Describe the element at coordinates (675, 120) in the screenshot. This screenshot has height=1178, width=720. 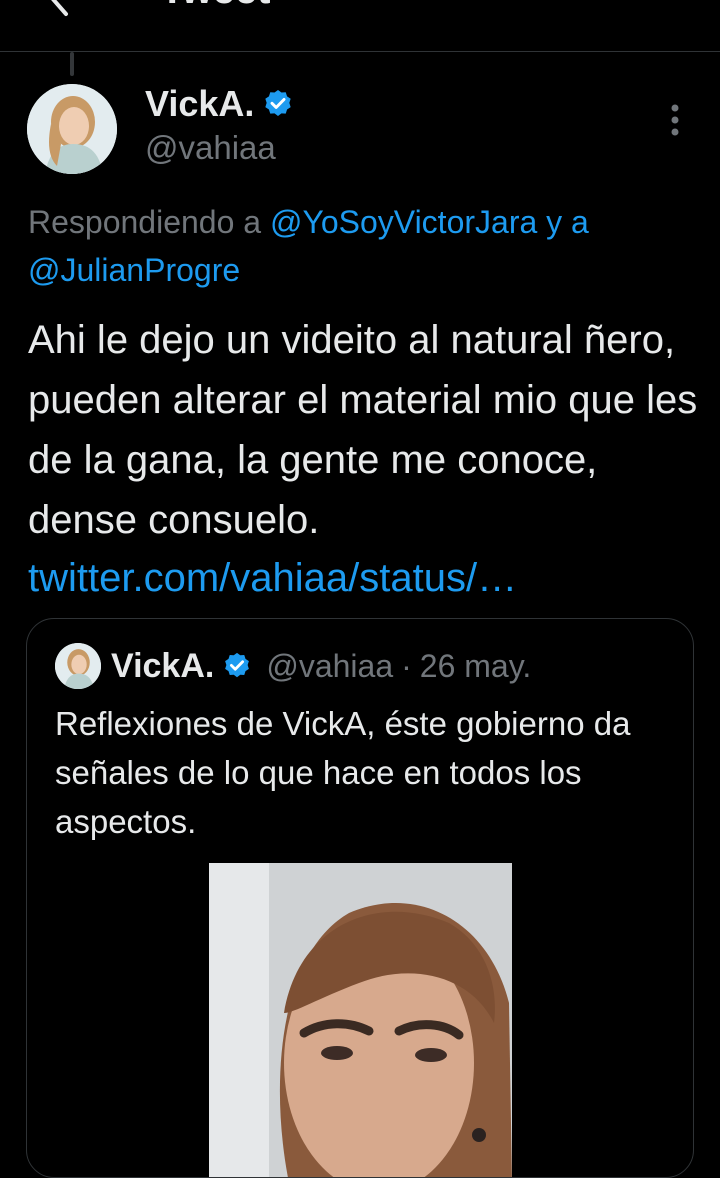
I see `more-vertical-icon` at that location.